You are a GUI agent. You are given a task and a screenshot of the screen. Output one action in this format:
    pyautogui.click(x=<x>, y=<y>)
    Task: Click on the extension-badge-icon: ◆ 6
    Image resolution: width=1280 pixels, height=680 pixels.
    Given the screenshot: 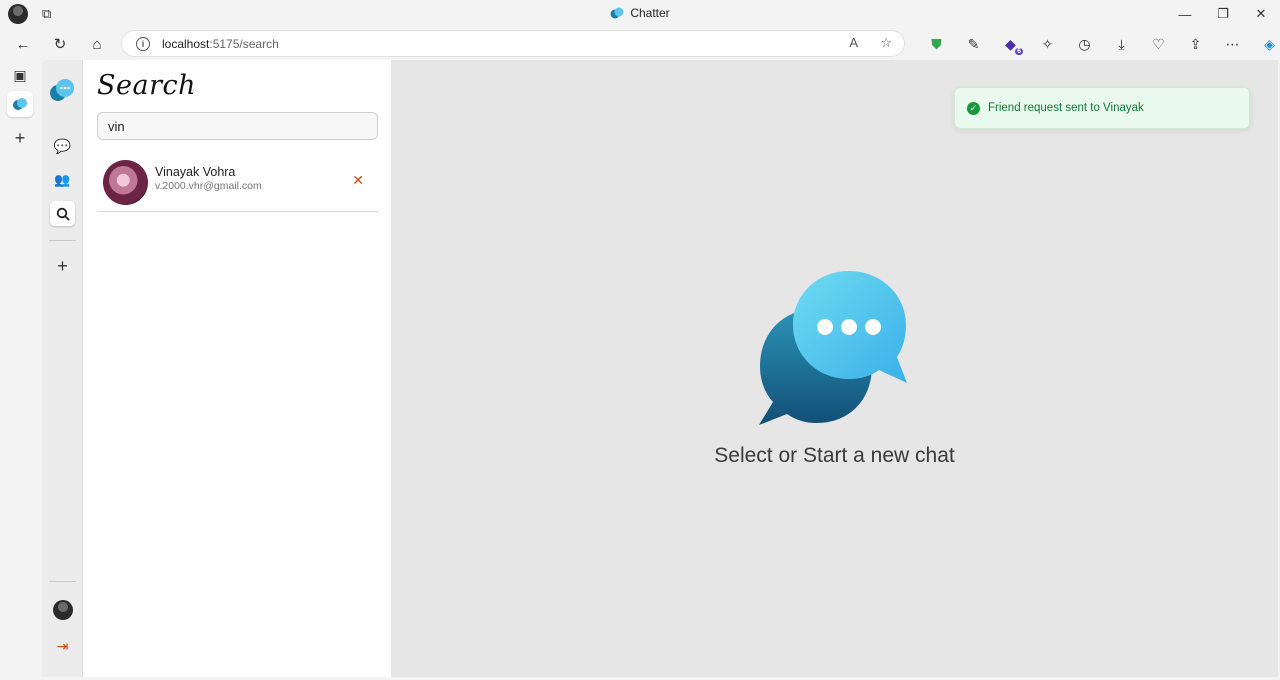 What is the action you would take?
    pyautogui.click(x=1010, y=44)
    